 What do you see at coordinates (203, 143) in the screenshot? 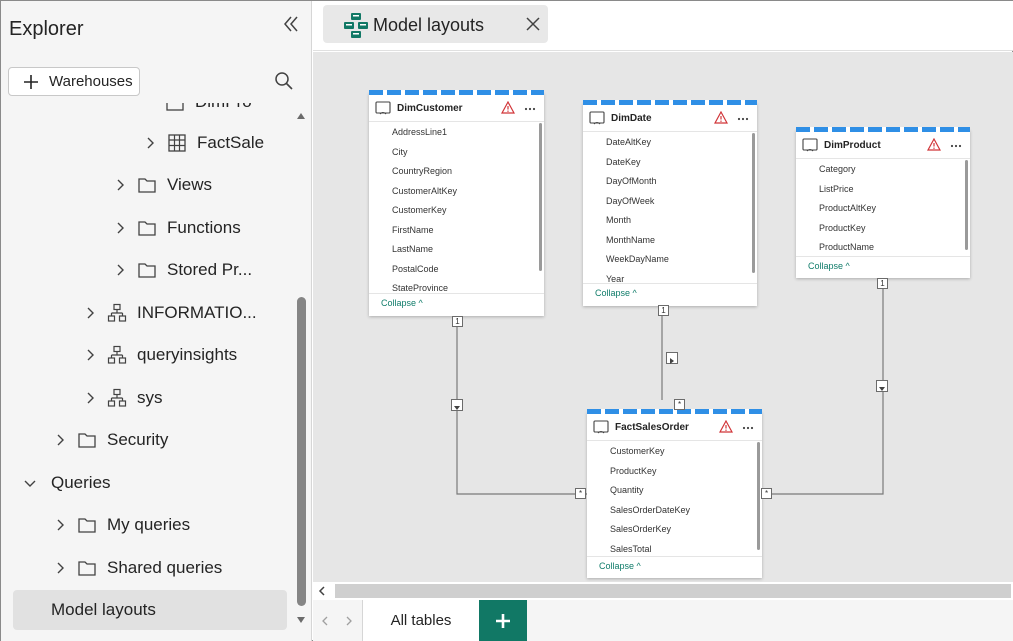
I see `tree-item-factsale: FactSale` at bounding box center [203, 143].